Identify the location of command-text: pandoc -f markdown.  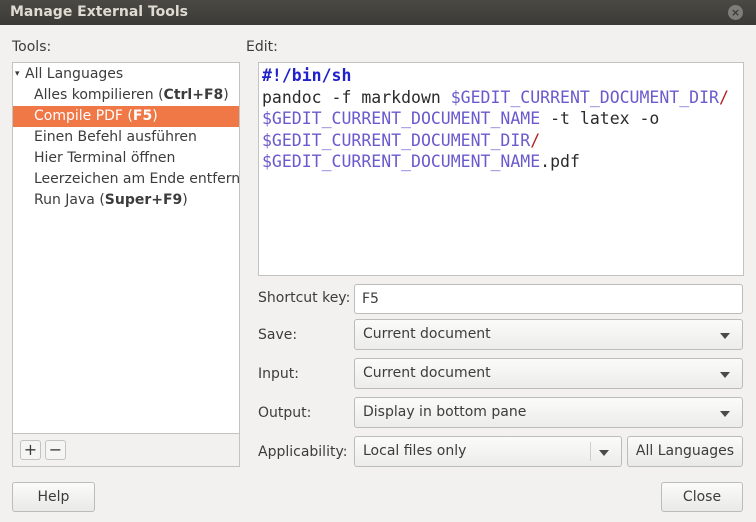
(356, 97).